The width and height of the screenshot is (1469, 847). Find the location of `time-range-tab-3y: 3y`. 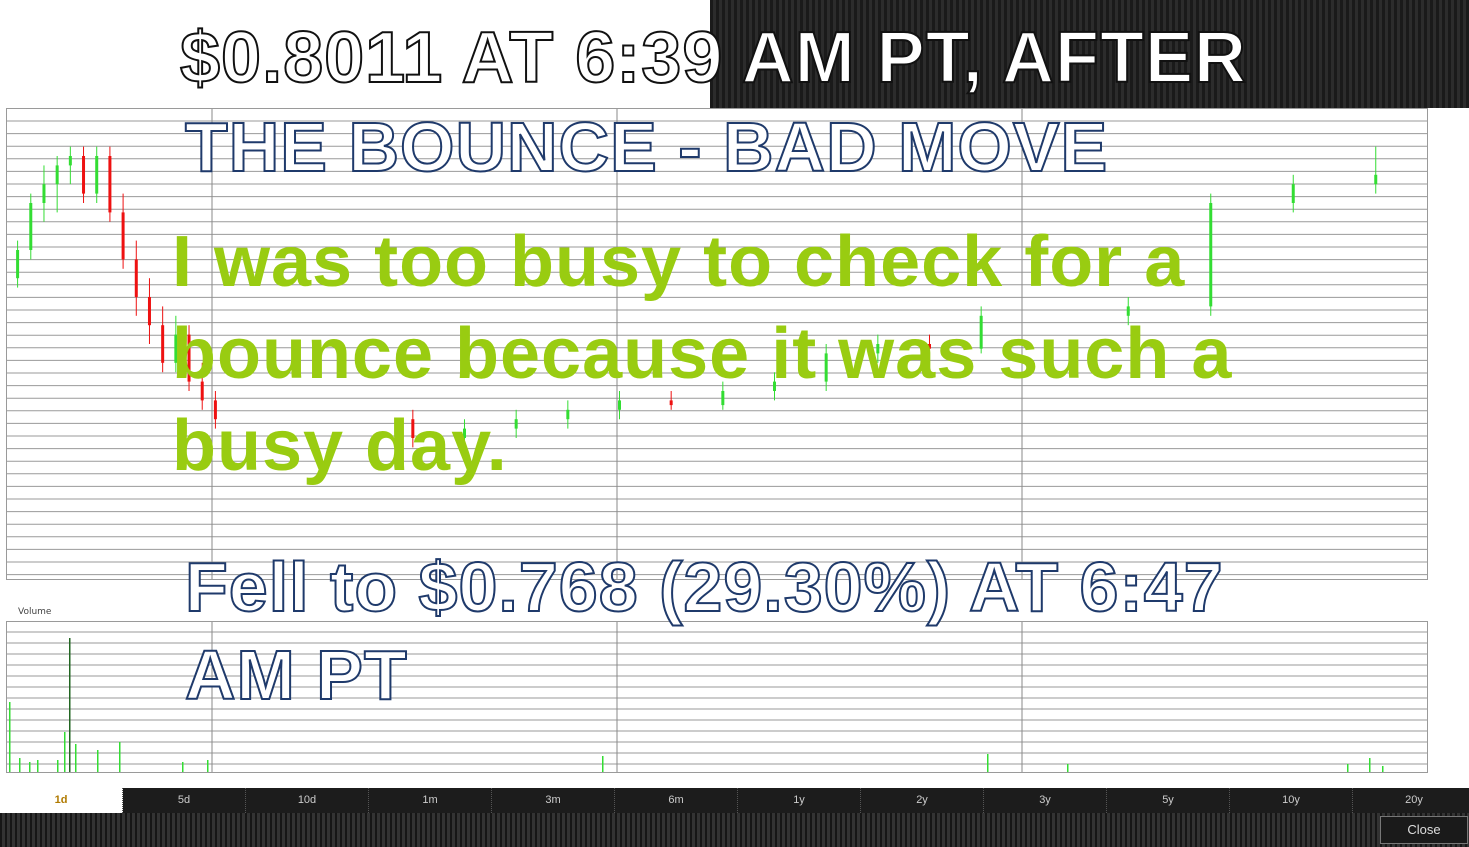

time-range-tab-3y: 3y is located at coordinates (1045, 800).